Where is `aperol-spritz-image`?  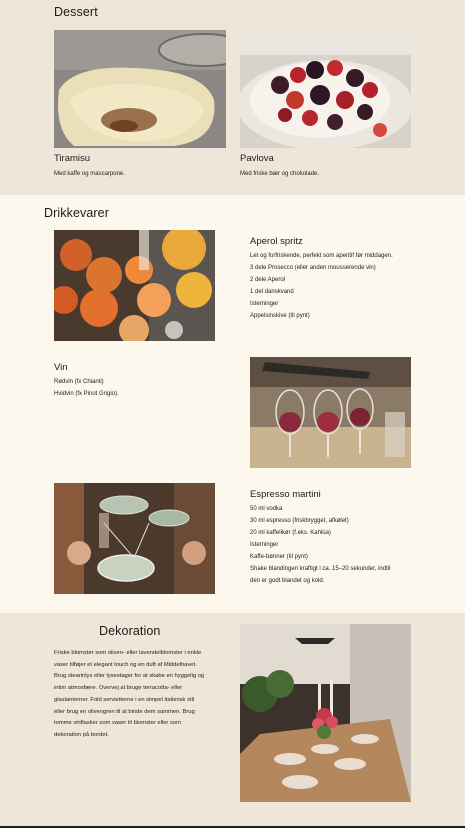 aperol-spritz-image is located at coordinates (134, 285).